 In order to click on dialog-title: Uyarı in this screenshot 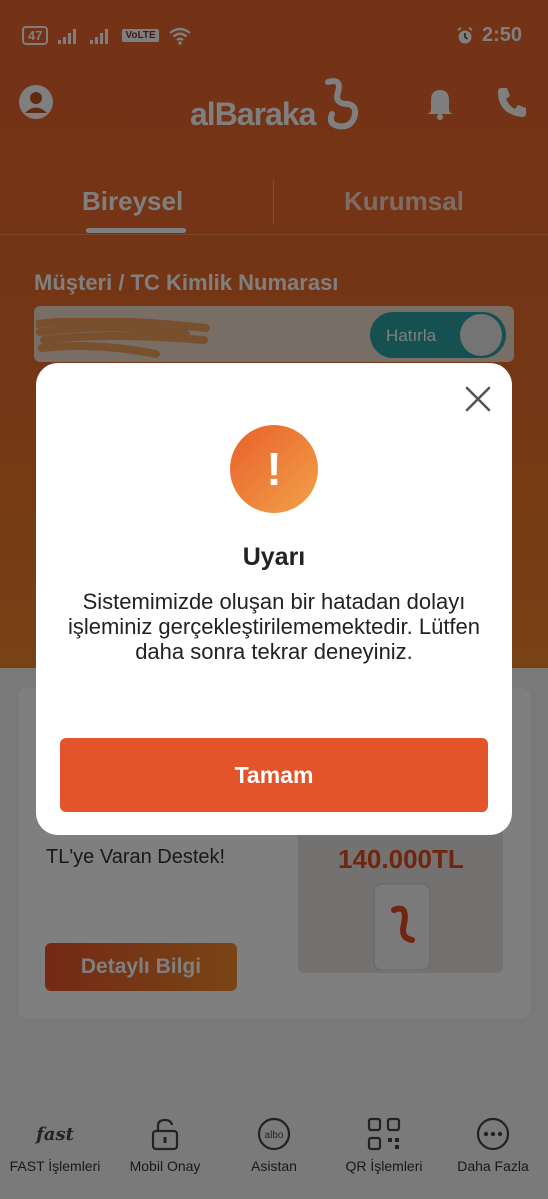, I will do `click(274, 557)`.